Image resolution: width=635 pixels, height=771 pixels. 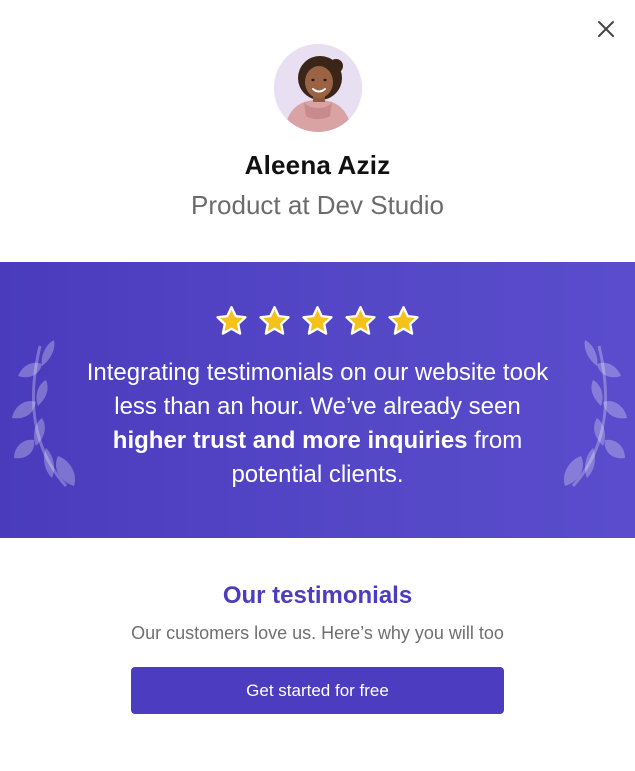 What do you see at coordinates (317, 690) in the screenshot?
I see `get-started-button: Get started for free` at bounding box center [317, 690].